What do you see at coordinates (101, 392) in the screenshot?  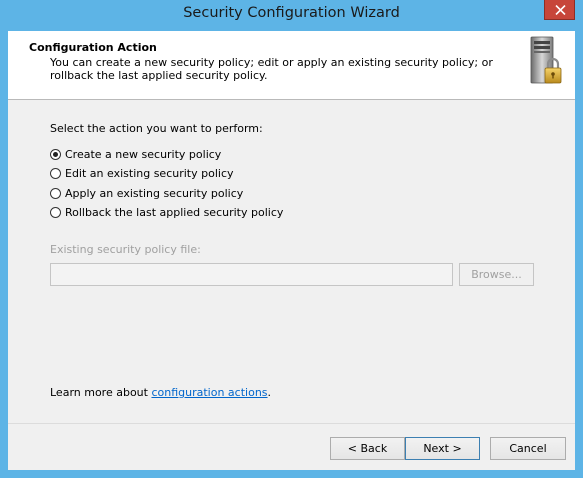 I see `learn-more-prefix: Learn more about` at bounding box center [101, 392].